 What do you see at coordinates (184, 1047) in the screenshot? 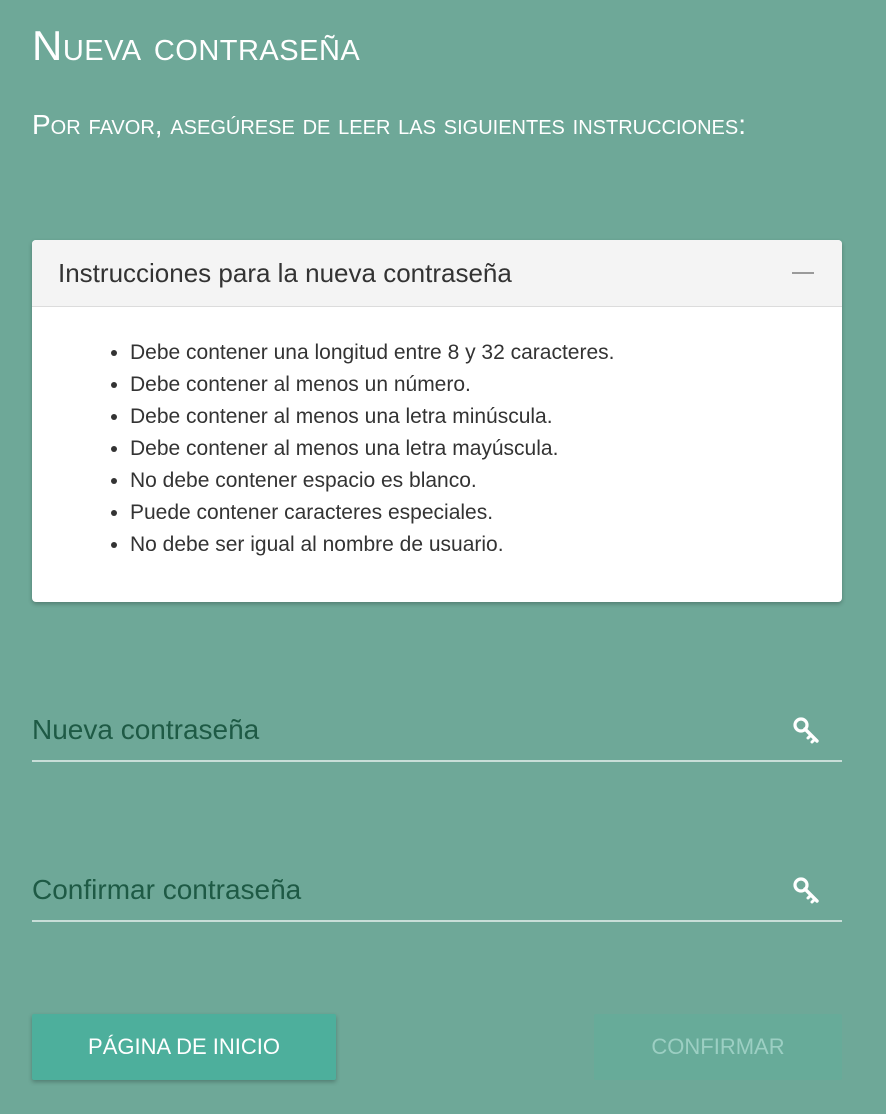
I see `home-page-button: Página de inicio` at bounding box center [184, 1047].